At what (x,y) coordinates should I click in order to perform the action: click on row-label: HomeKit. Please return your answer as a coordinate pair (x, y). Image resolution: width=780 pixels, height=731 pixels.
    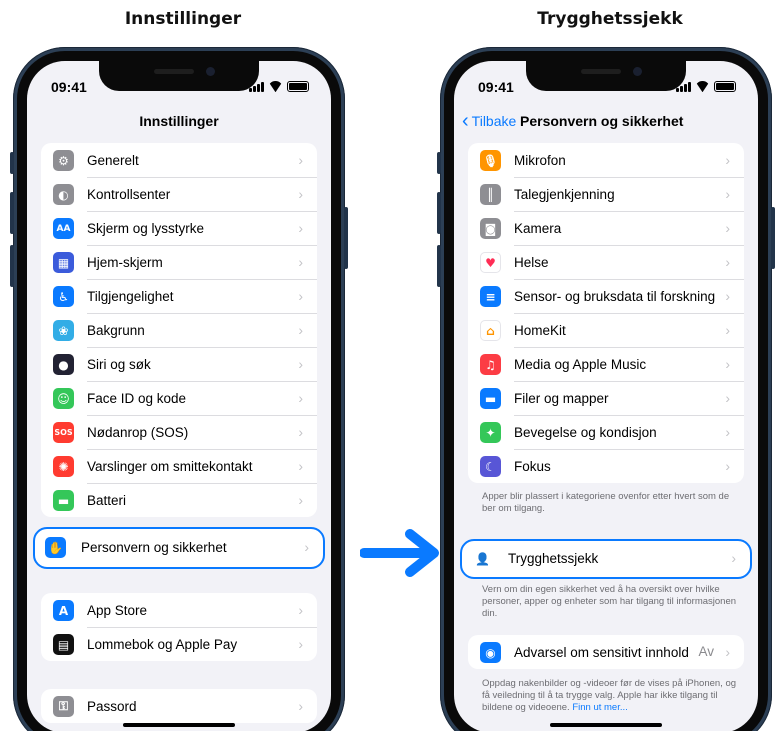
    Looking at the image, I should click on (540, 330).